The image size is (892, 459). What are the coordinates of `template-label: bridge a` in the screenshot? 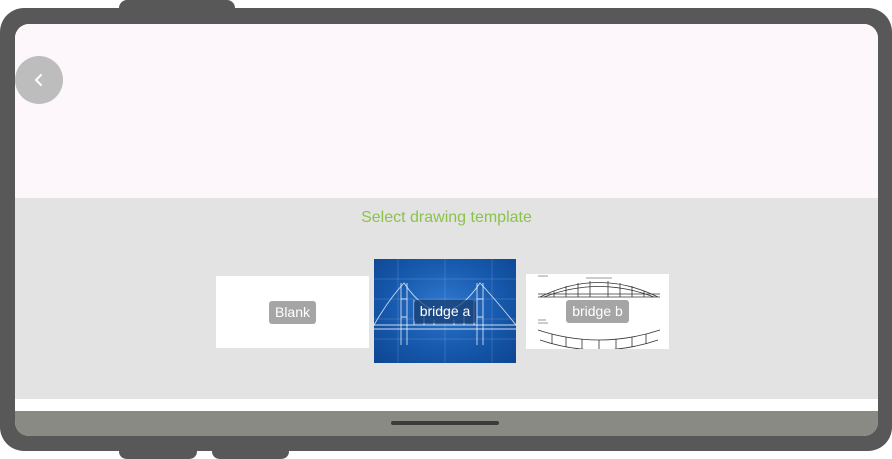 It's located at (445, 311).